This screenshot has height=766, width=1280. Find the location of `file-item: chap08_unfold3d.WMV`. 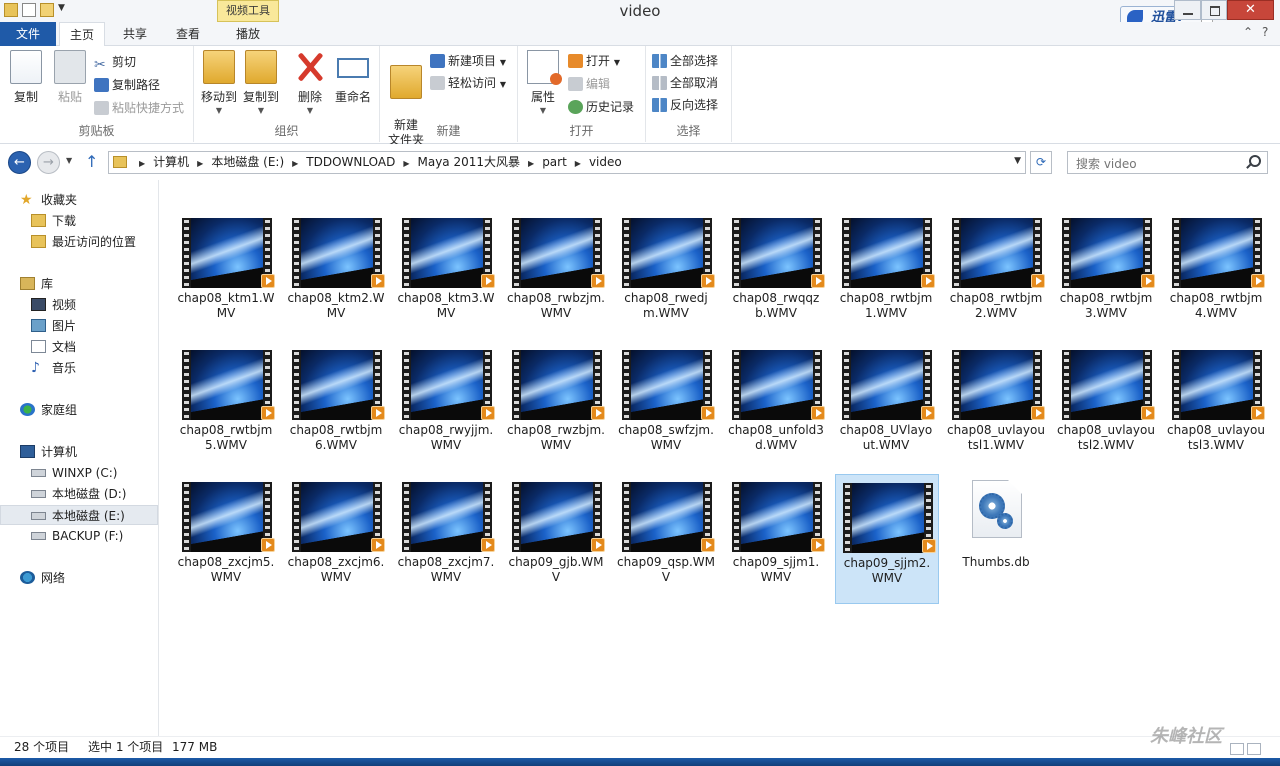

file-item: chap08_unfold3d.WMV is located at coordinates (777, 407).